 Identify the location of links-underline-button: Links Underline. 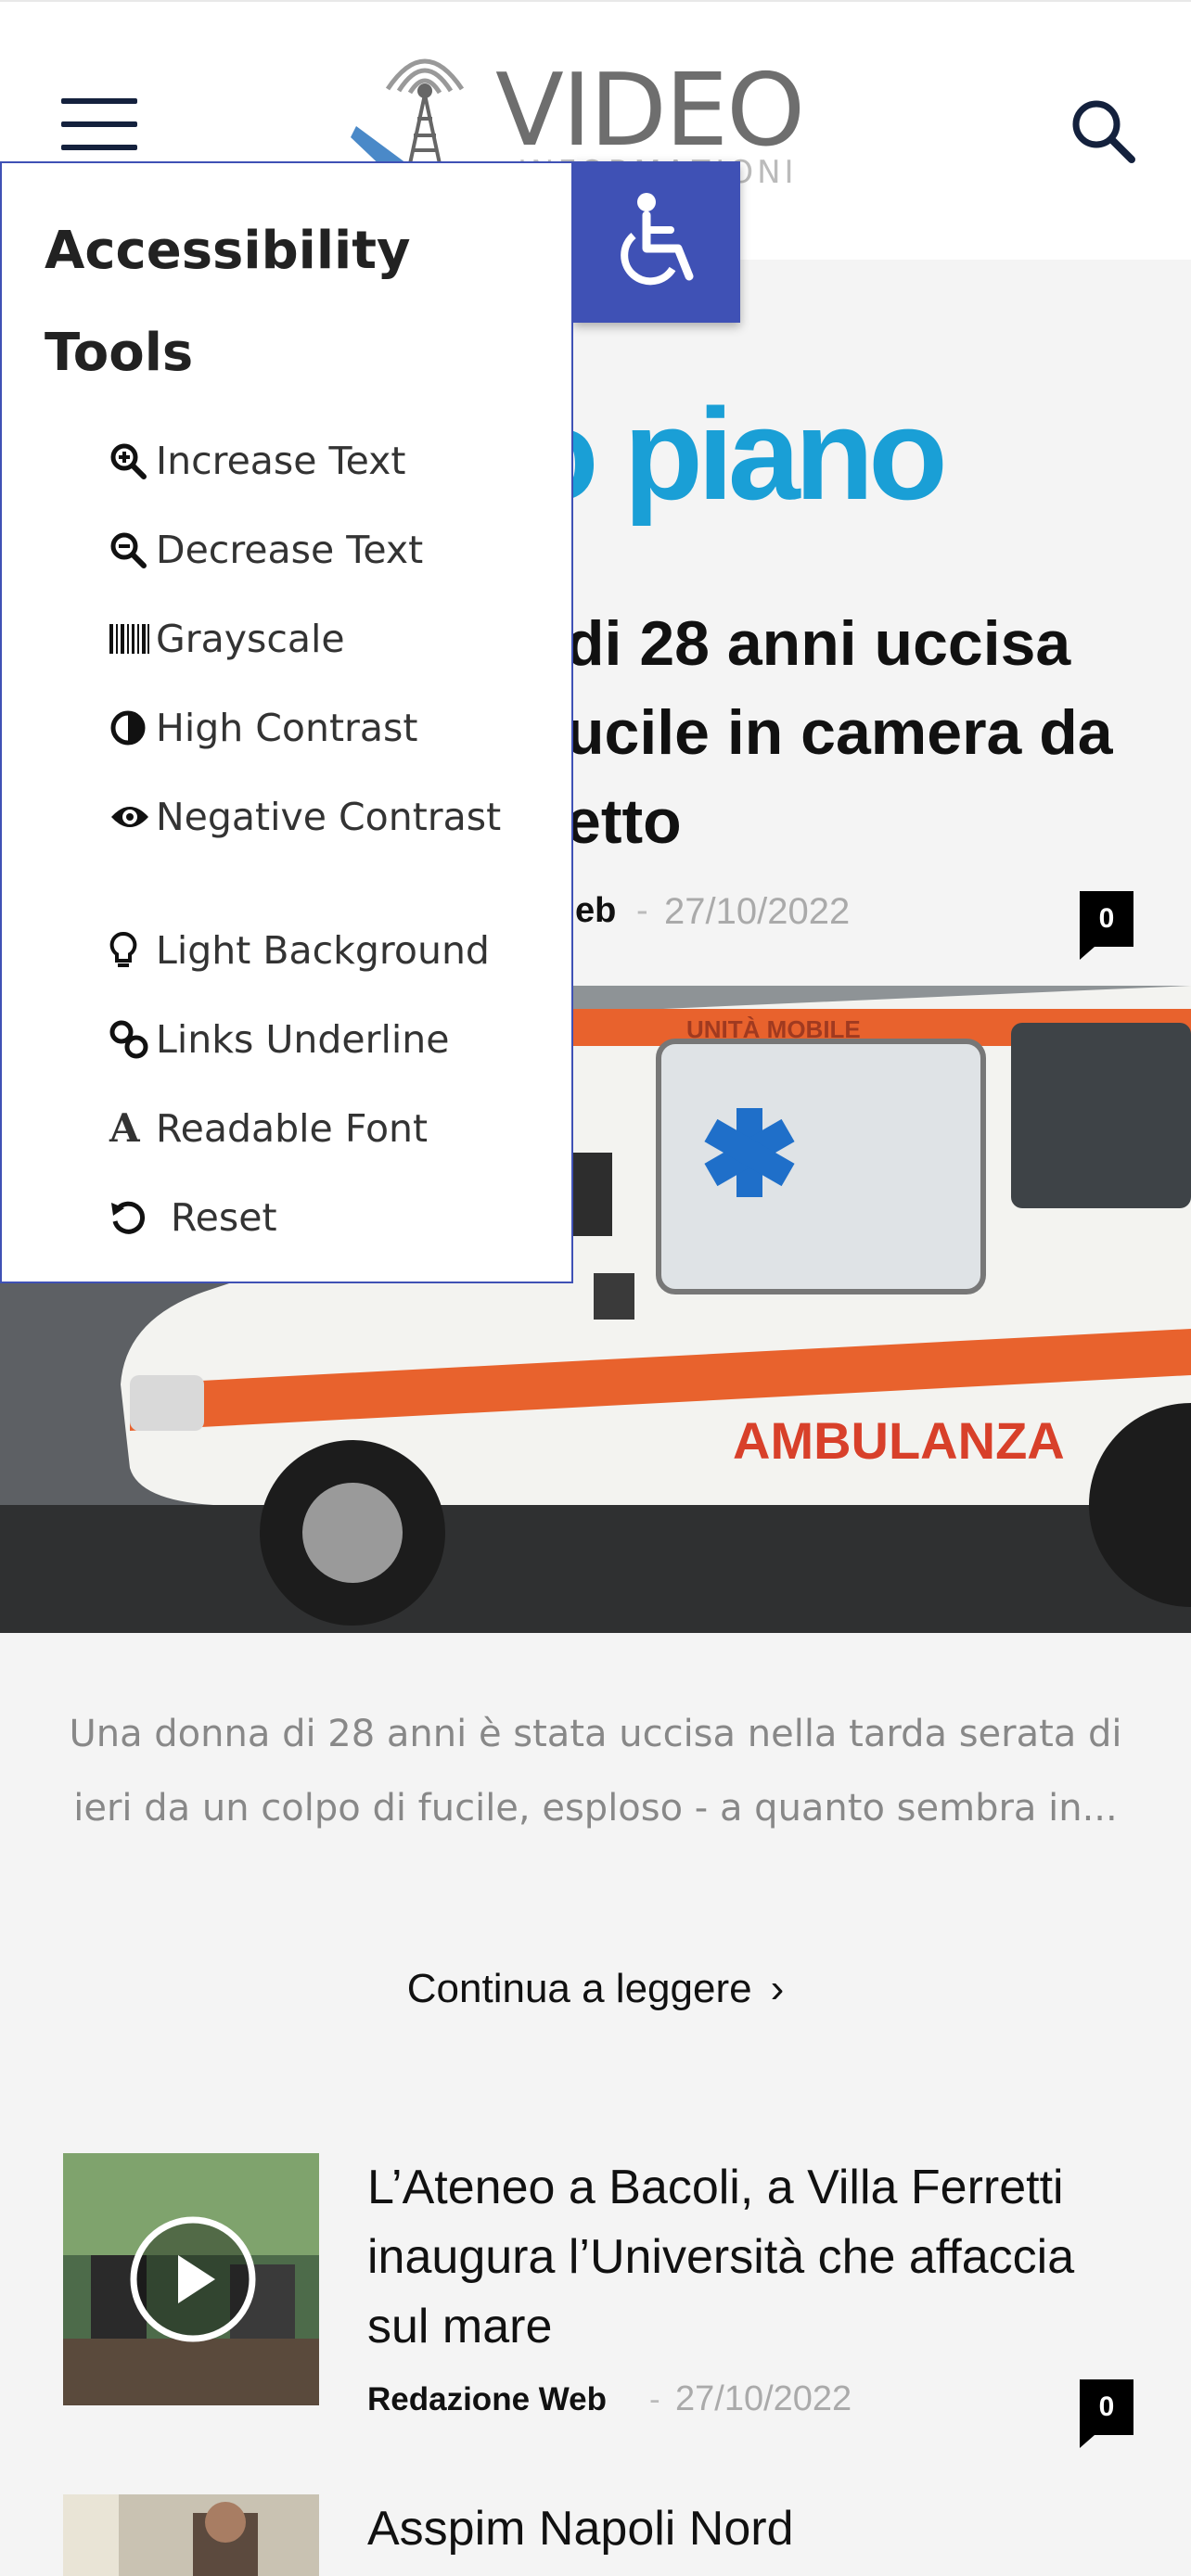
(332, 1038).